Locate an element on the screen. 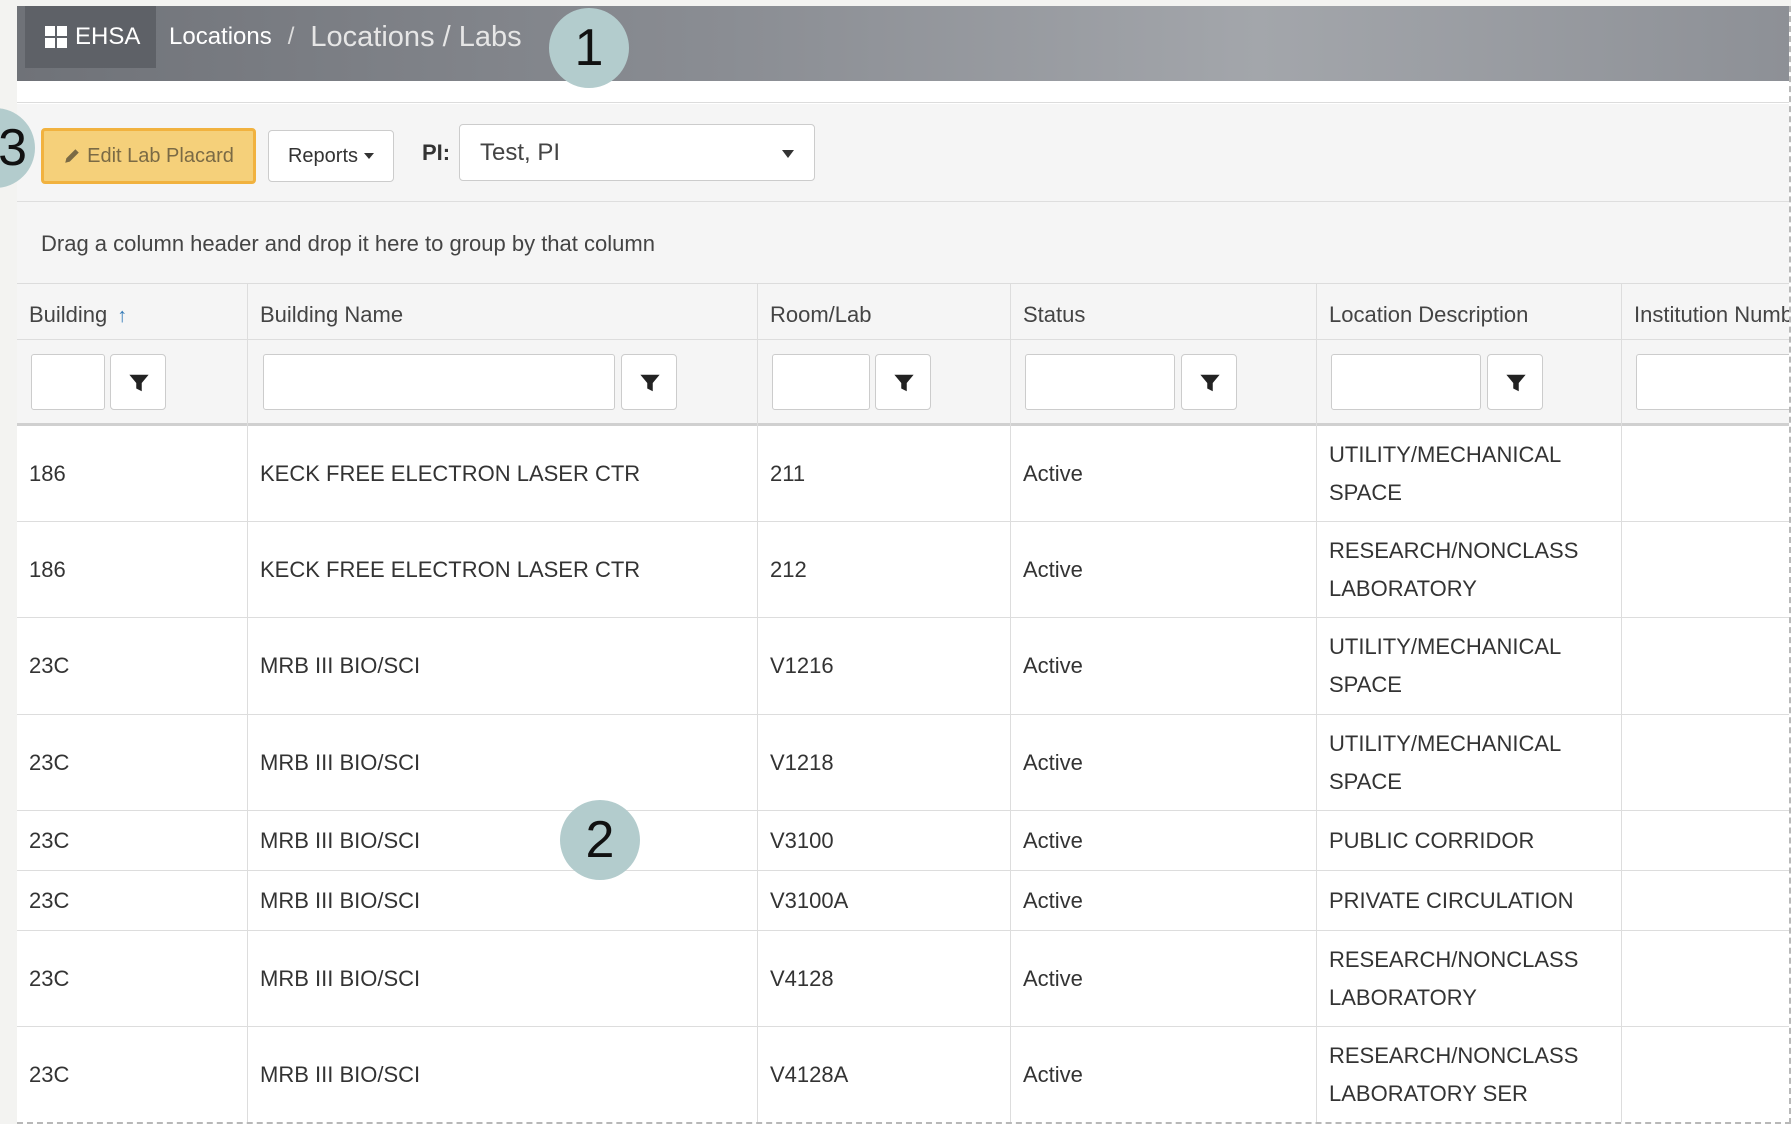 This screenshot has height=1124, width=1791. filter-cell-location-description is located at coordinates (1468, 383).